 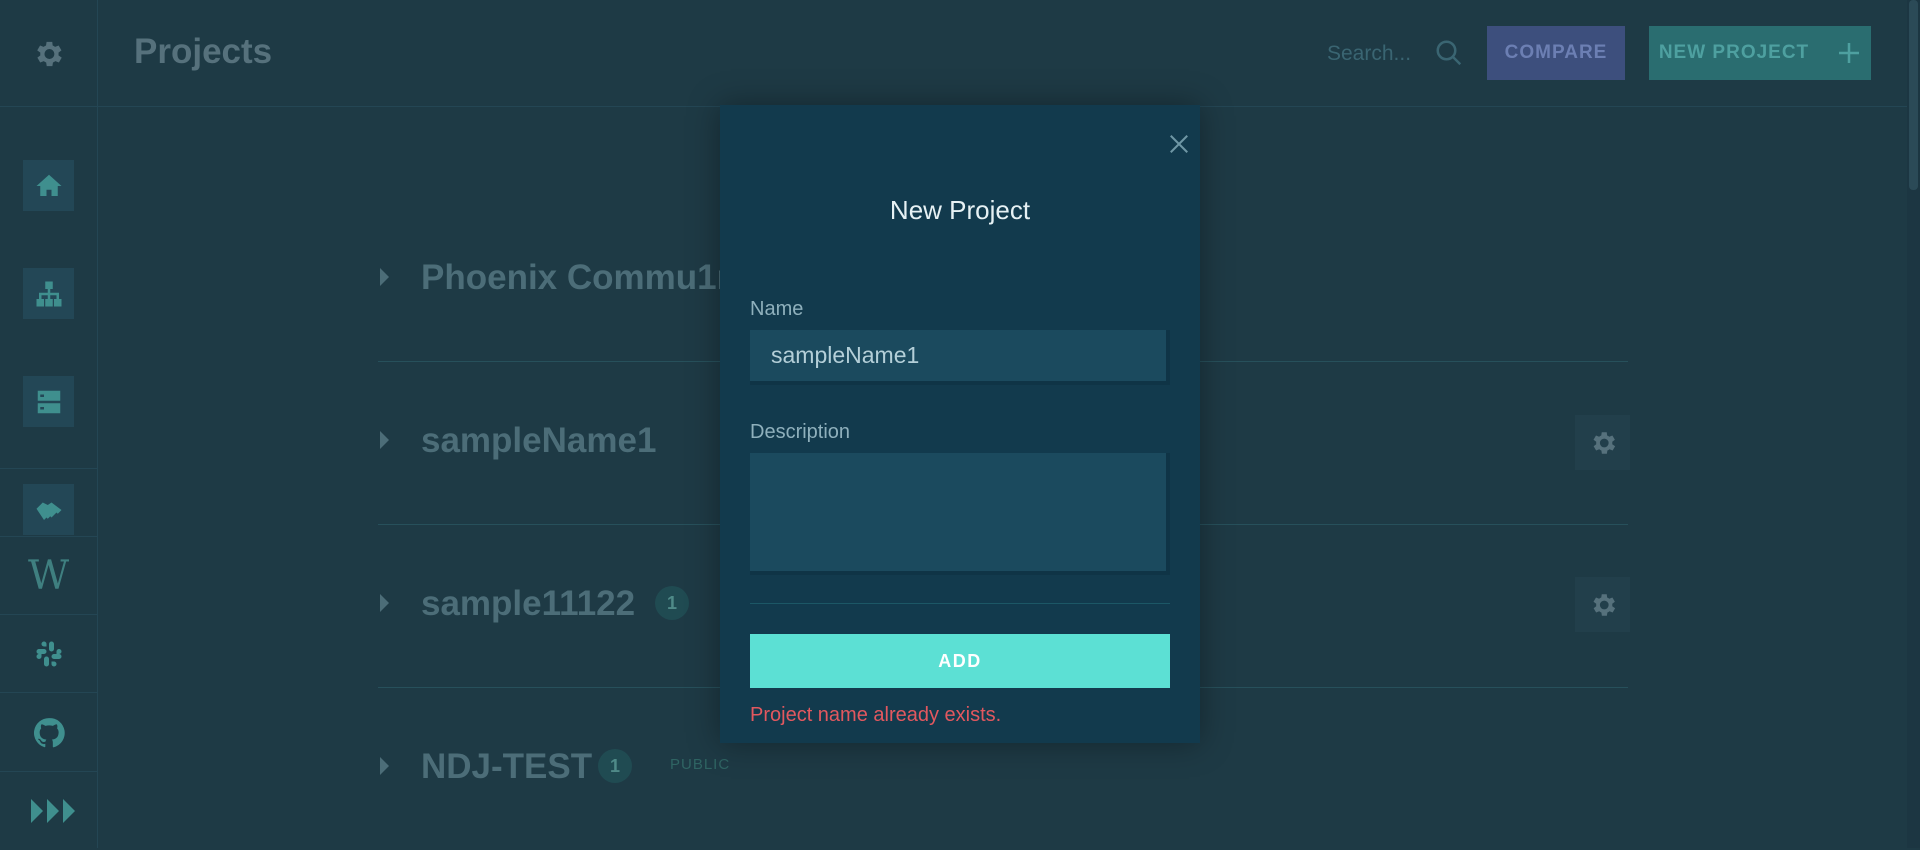 What do you see at coordinates (876, 715) in the screenshot?
I see `error-message: Project name already exists.` at bounding box center [876, 715].